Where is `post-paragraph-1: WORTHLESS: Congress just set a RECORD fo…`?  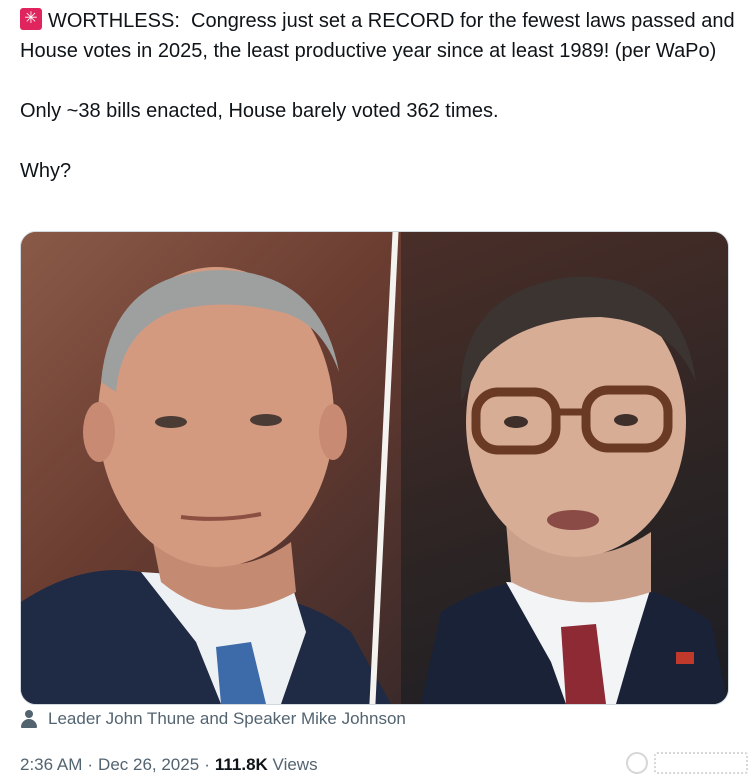
post-paragraph-1: WORTHLESS: Congress just set a RECORD fo… is located at coordinates (378, 36).